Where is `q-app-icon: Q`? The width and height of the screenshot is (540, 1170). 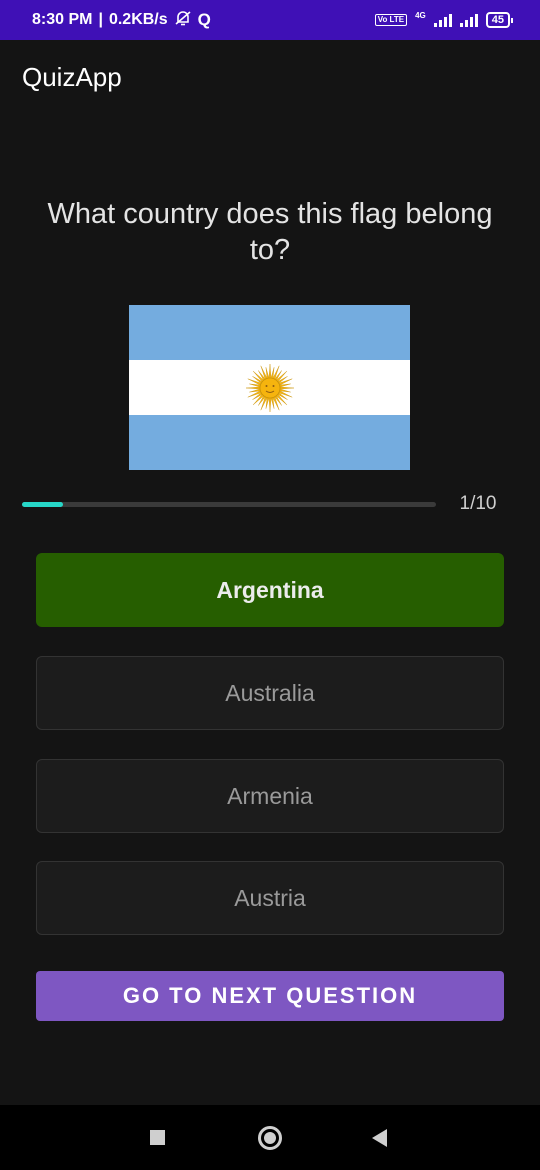
q-app-icon: Q is located at coordinates (204, 19).